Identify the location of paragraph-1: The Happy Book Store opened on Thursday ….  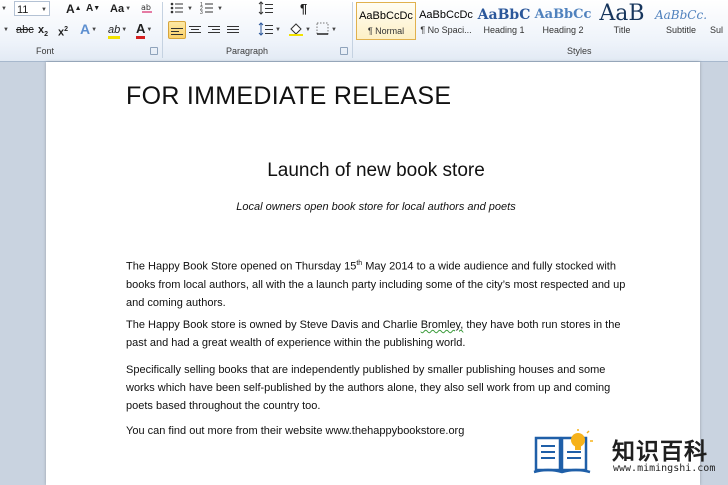
(376, 284).